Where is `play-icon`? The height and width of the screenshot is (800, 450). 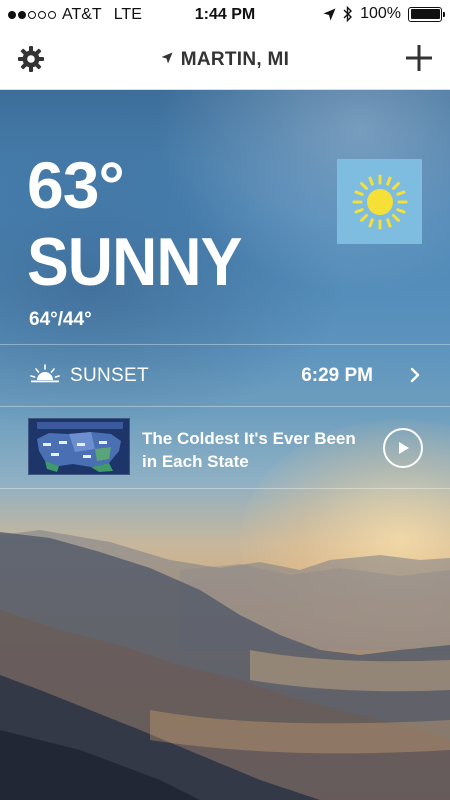 play-icon is located at coordinates (404, 448).